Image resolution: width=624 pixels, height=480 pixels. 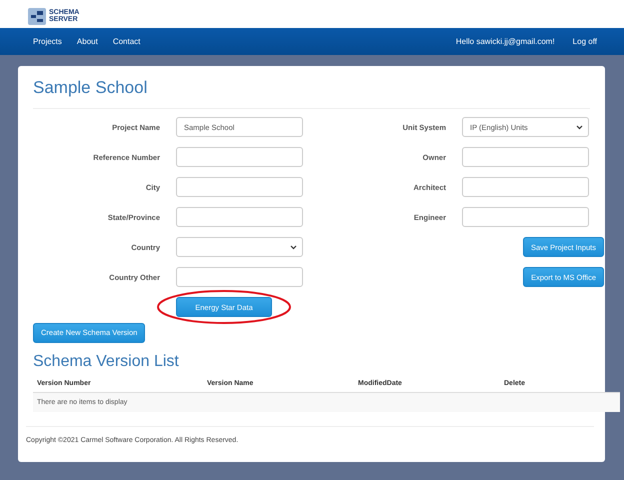 I want to click on section-title: Schema Version List, so click(x=106, y=361).